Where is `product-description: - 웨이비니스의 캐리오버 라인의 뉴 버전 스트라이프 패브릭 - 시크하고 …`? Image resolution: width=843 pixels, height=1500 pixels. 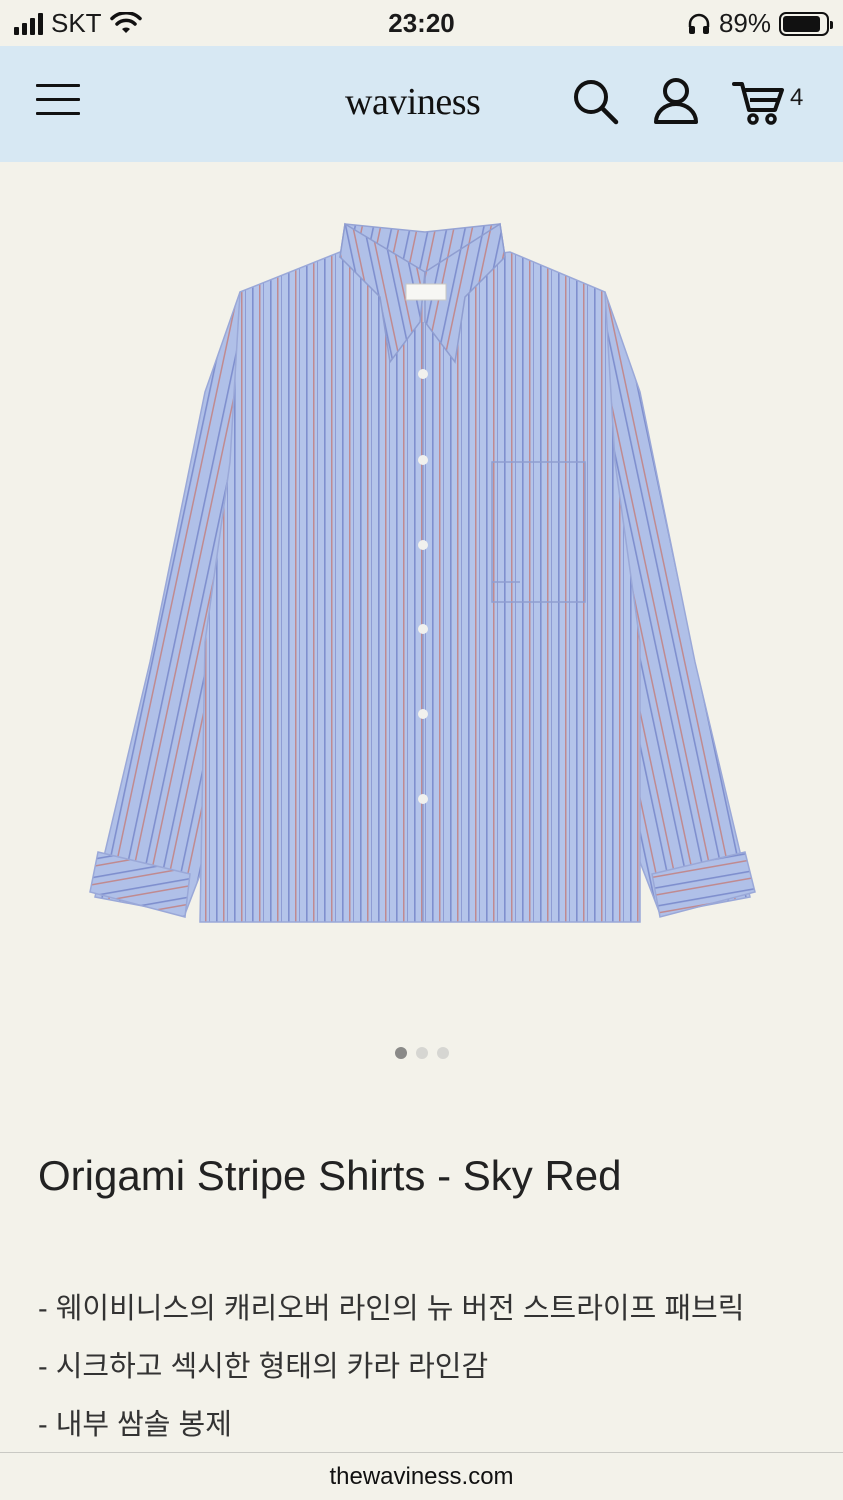
product-description: - 웨이비니스의 캐리오버 라인의 뉴 버전 스트라이프 패브릭 - 시크하고 … is located at coordinates (391, 1367).